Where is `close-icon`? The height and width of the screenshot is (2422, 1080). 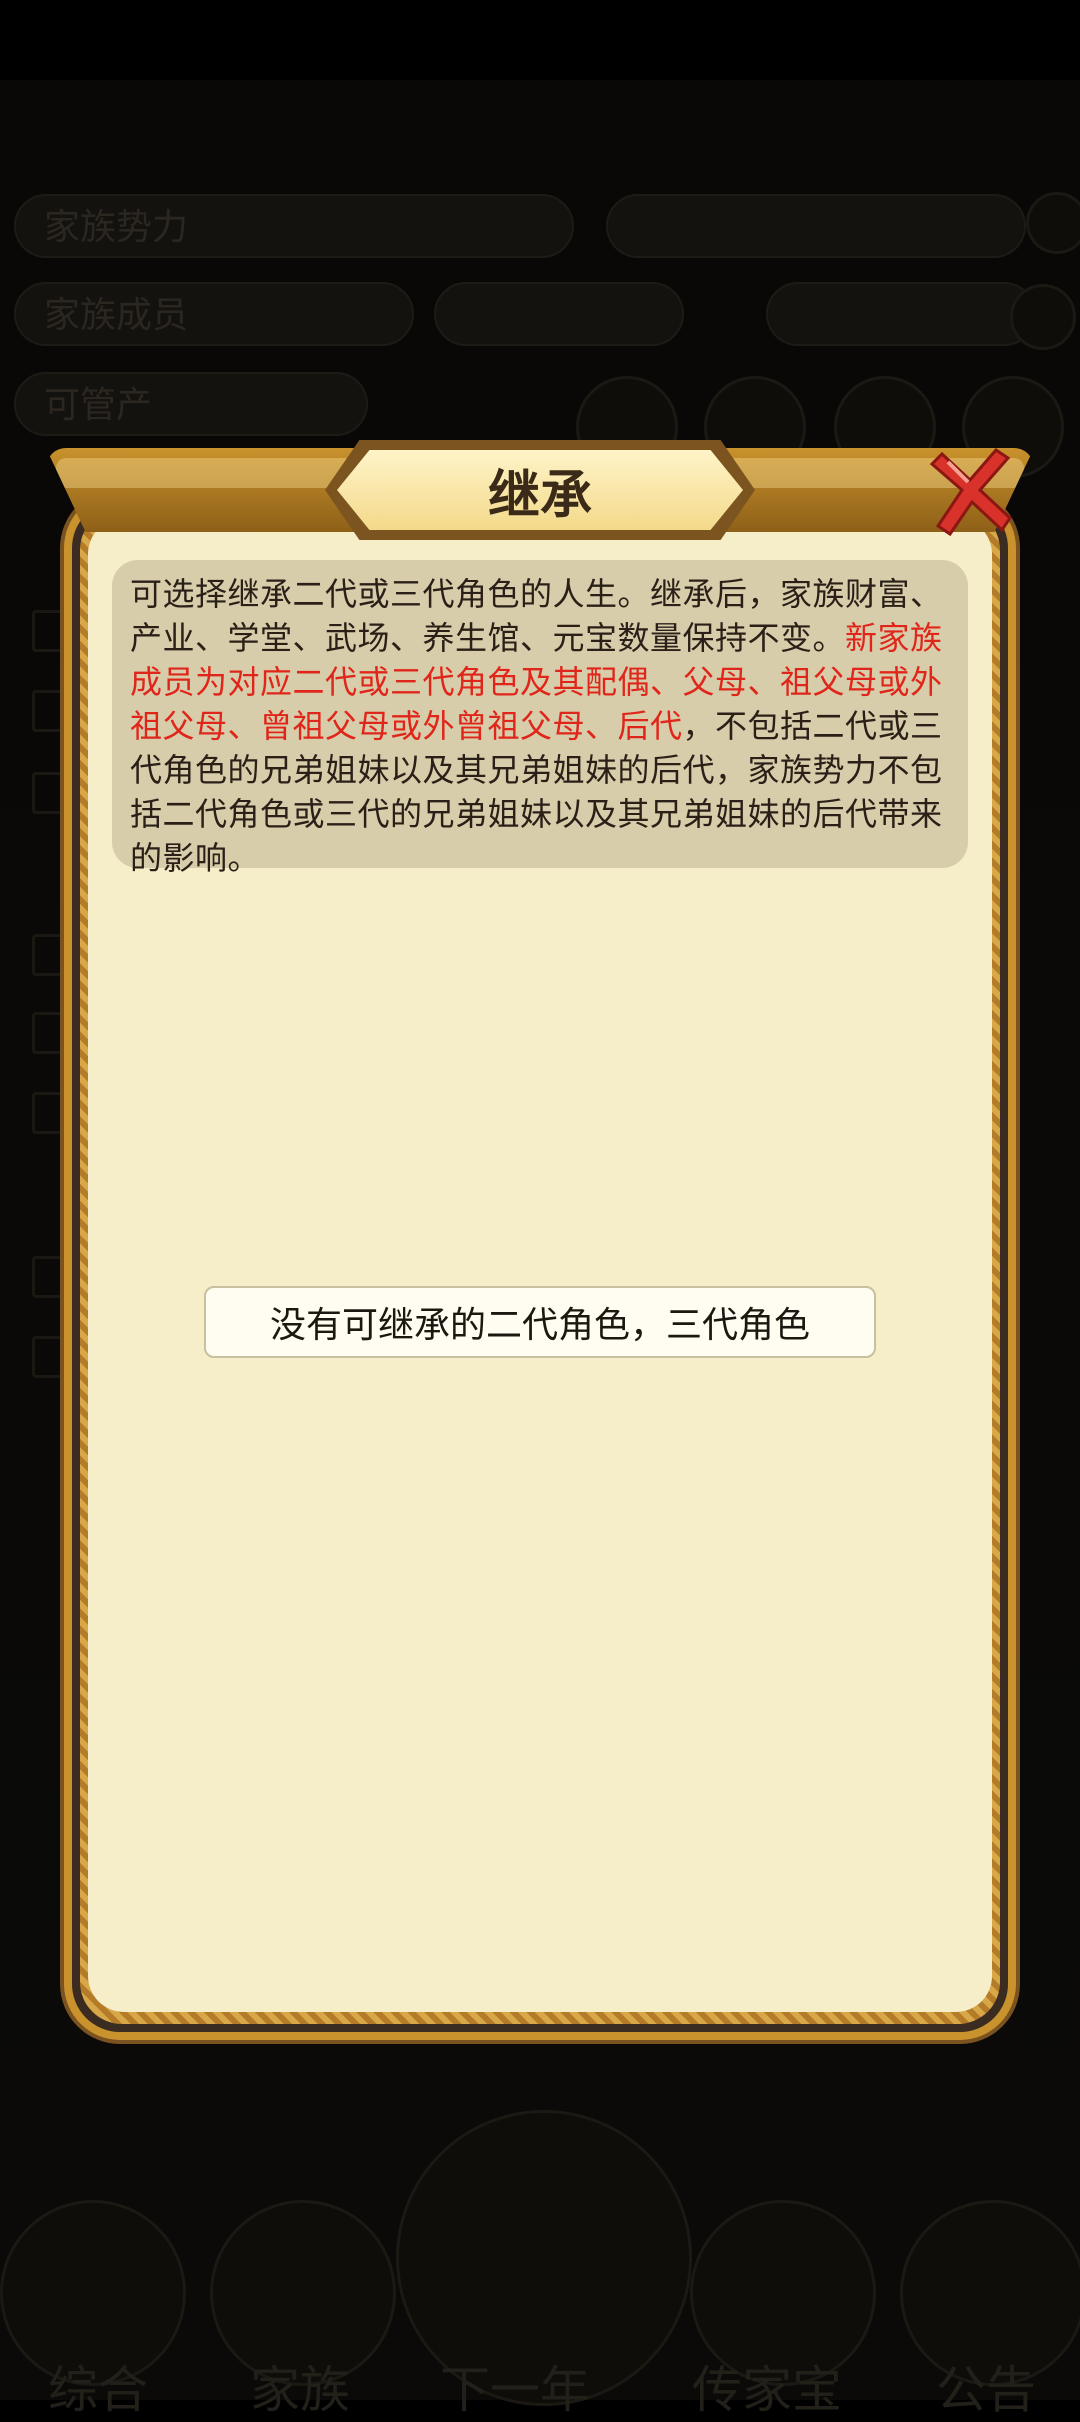
close-icon is located at coordinates (970, 492).